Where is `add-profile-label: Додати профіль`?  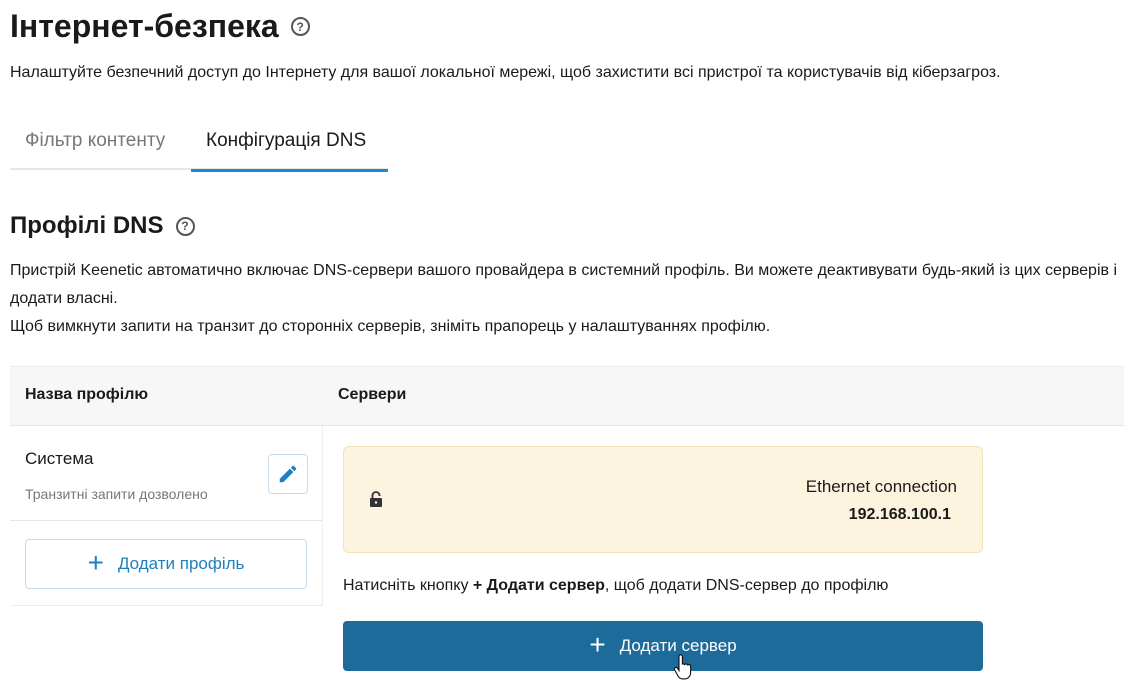
add-profile-label: Додати профіль is located at coordinates (181, 563).